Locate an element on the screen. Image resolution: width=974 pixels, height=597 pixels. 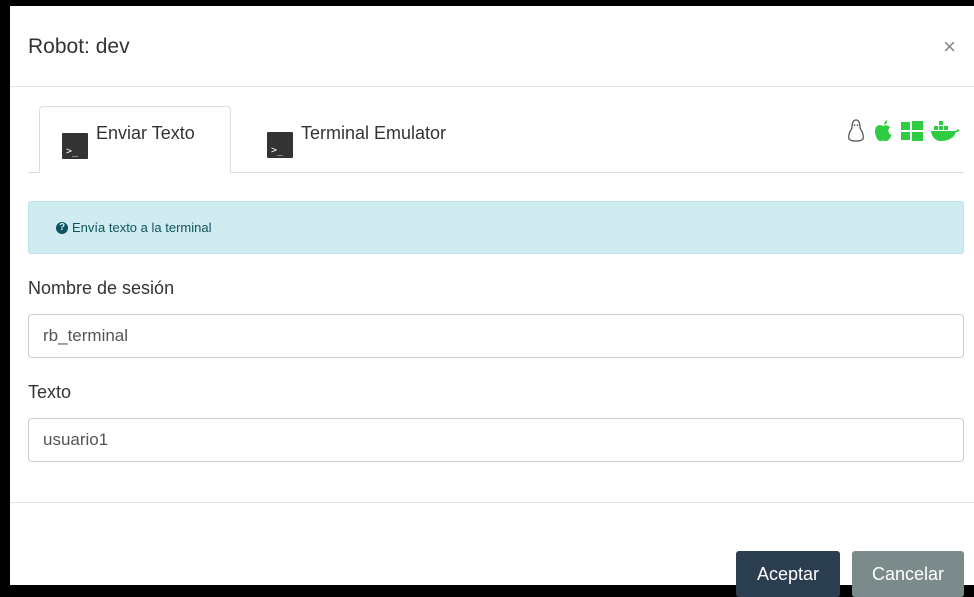
docker-icon is located at coordinates (945, 133).